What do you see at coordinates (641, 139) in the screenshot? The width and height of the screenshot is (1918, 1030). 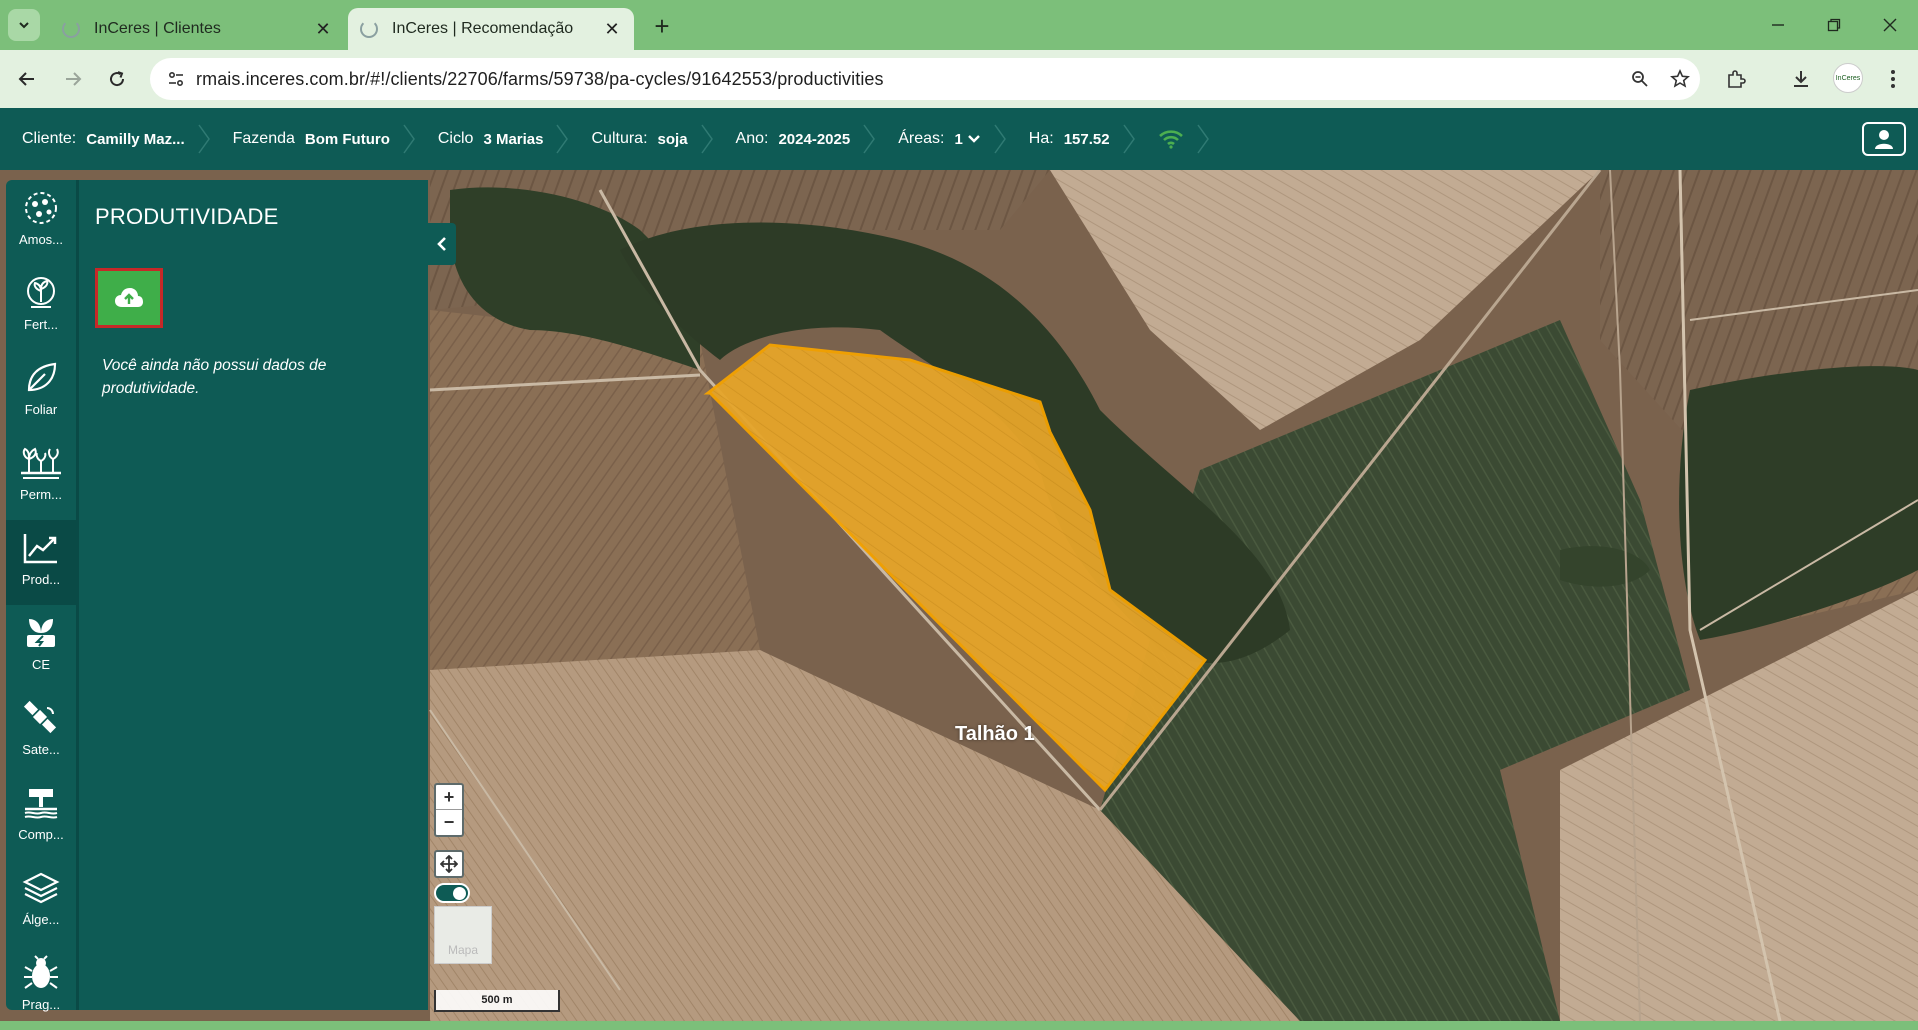 I see `crumb-cultura: Cultura: soja` at bounding box center [641, 139].